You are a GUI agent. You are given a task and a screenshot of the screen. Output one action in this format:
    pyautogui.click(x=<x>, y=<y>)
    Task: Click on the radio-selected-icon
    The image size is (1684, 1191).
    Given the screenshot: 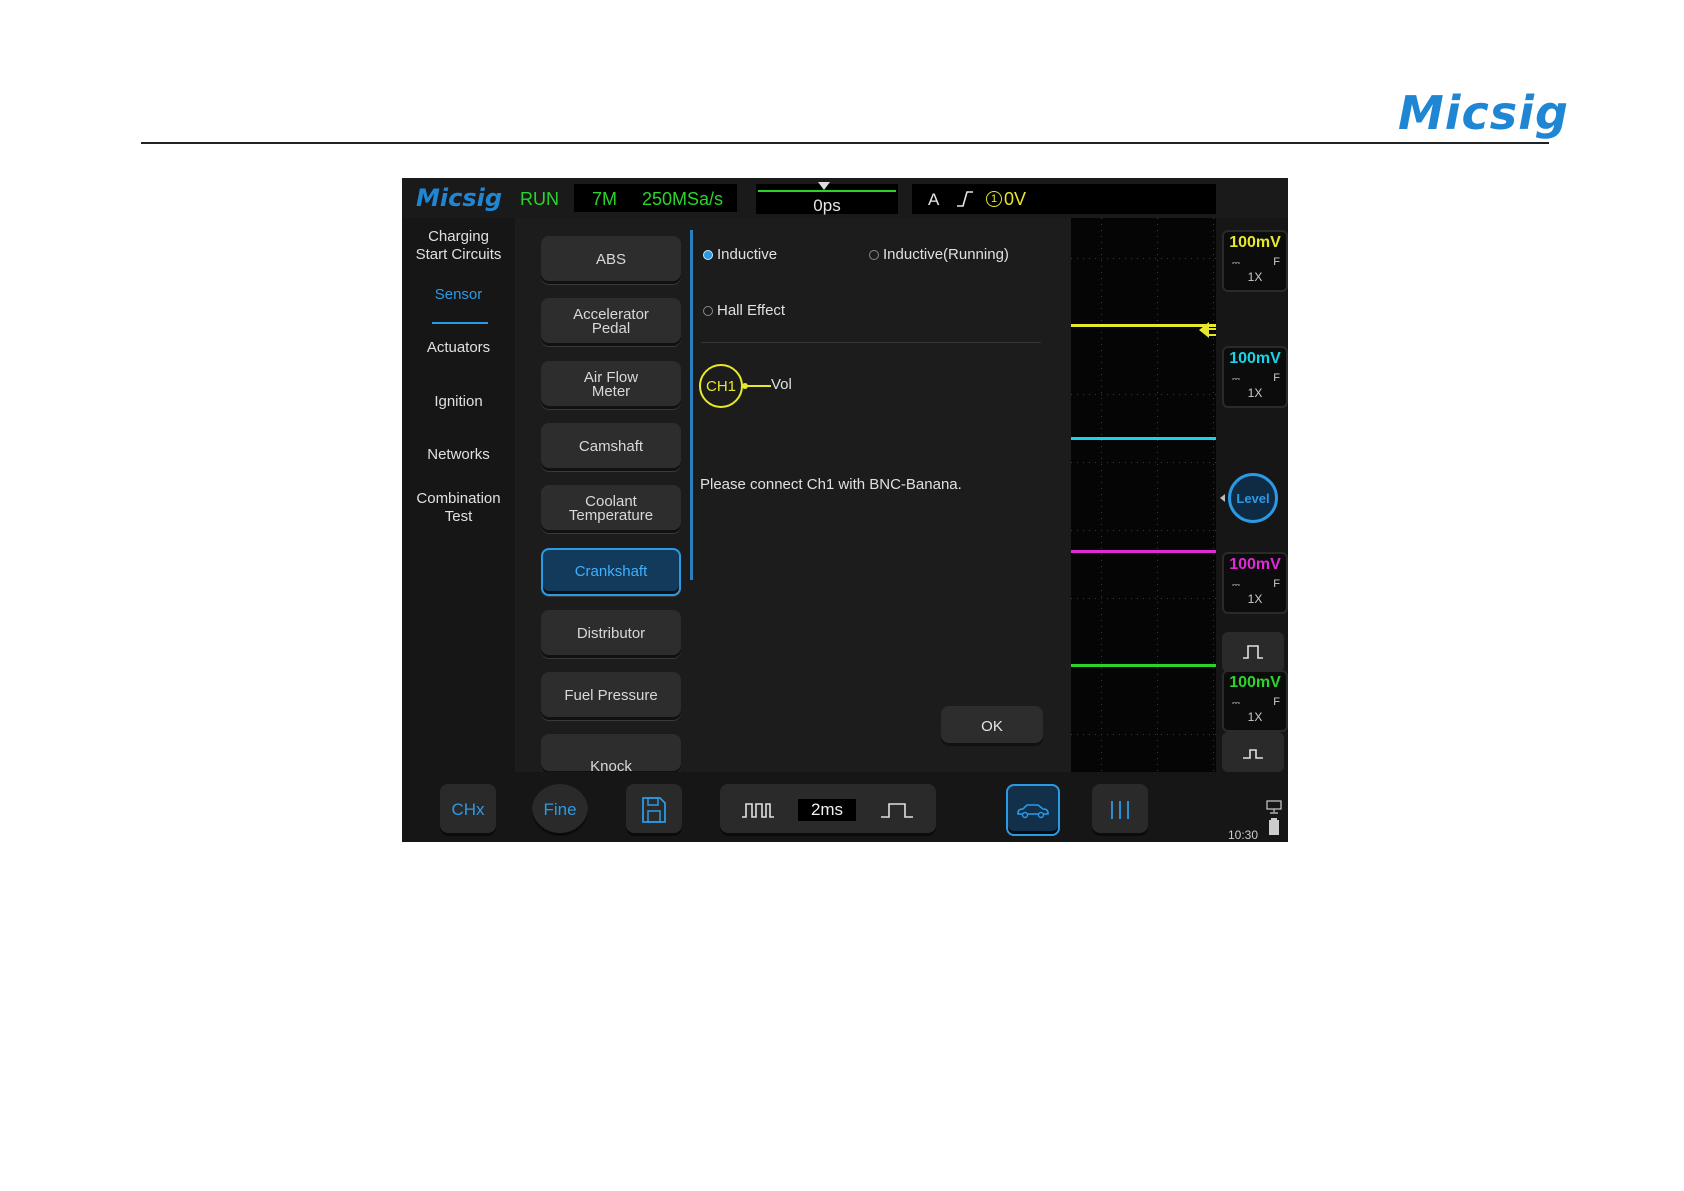 What is the action you would take?
    pyautogui.click(x=708, y=254)
    